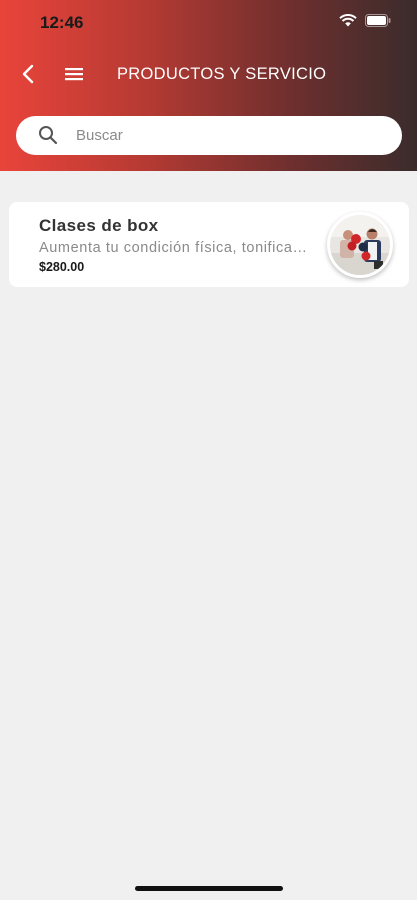  What do you see at coordinates (29, 74) in the screenshot?
I see `back-icon` at bounding box center [29, 74].